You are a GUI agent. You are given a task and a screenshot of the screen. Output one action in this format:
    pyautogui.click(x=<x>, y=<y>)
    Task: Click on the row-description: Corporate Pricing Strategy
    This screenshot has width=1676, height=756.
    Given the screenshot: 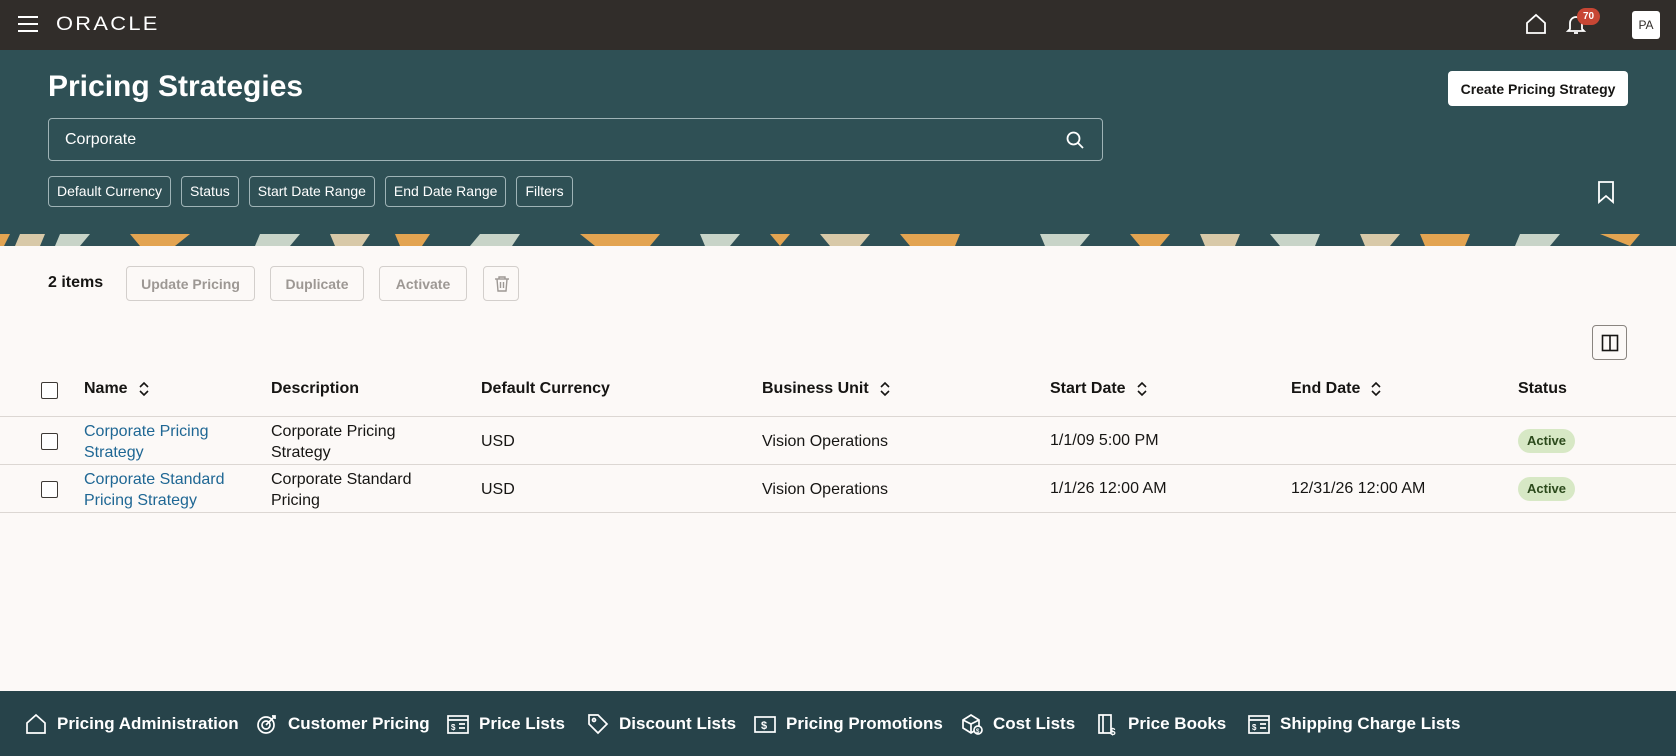 What is the action you would take?
    pyautogui.click(x=333, y=442)
    